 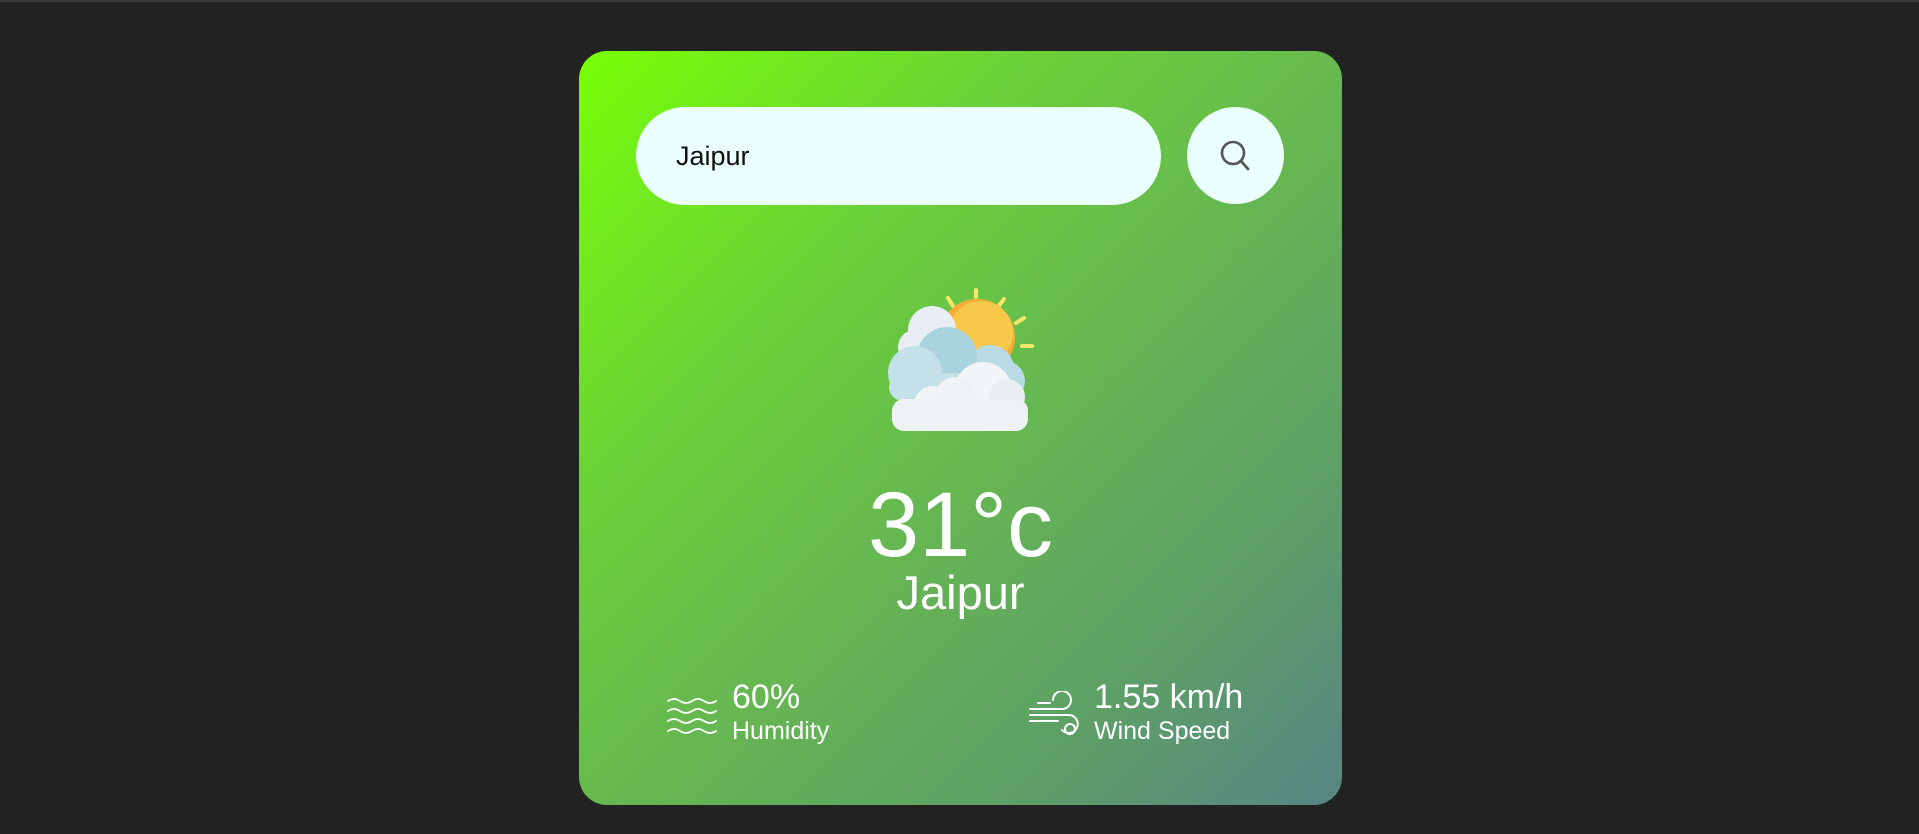 What do you see at coordinates (692, 717) in the screenshot?
I see `humidity-waves-icon` at bounding box center [692, 717].